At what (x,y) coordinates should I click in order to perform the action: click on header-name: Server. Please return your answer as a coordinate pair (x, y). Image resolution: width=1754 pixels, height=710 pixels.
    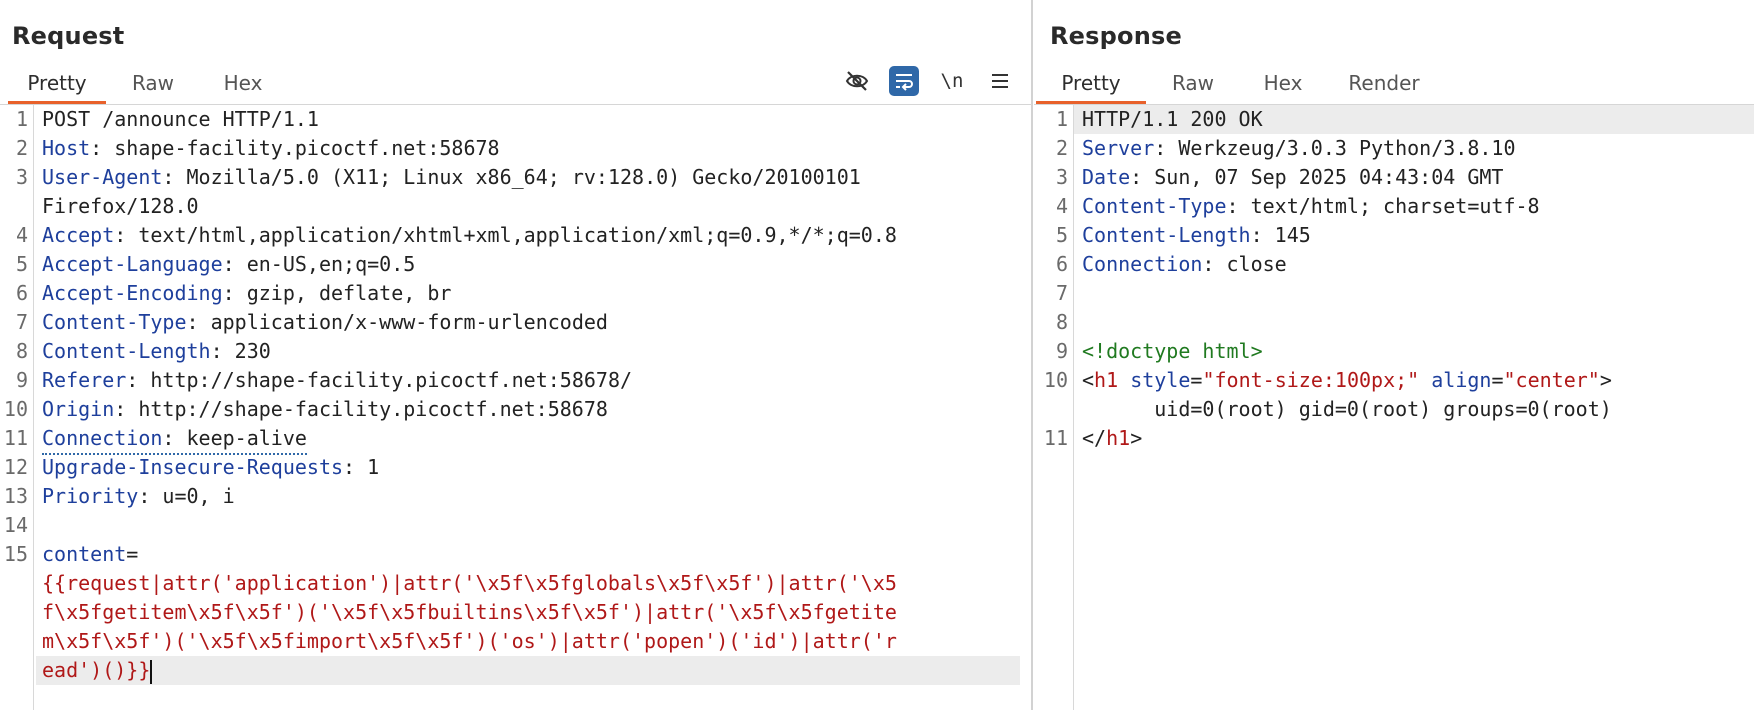
    Looking at the image, I should click on (1118, 148).